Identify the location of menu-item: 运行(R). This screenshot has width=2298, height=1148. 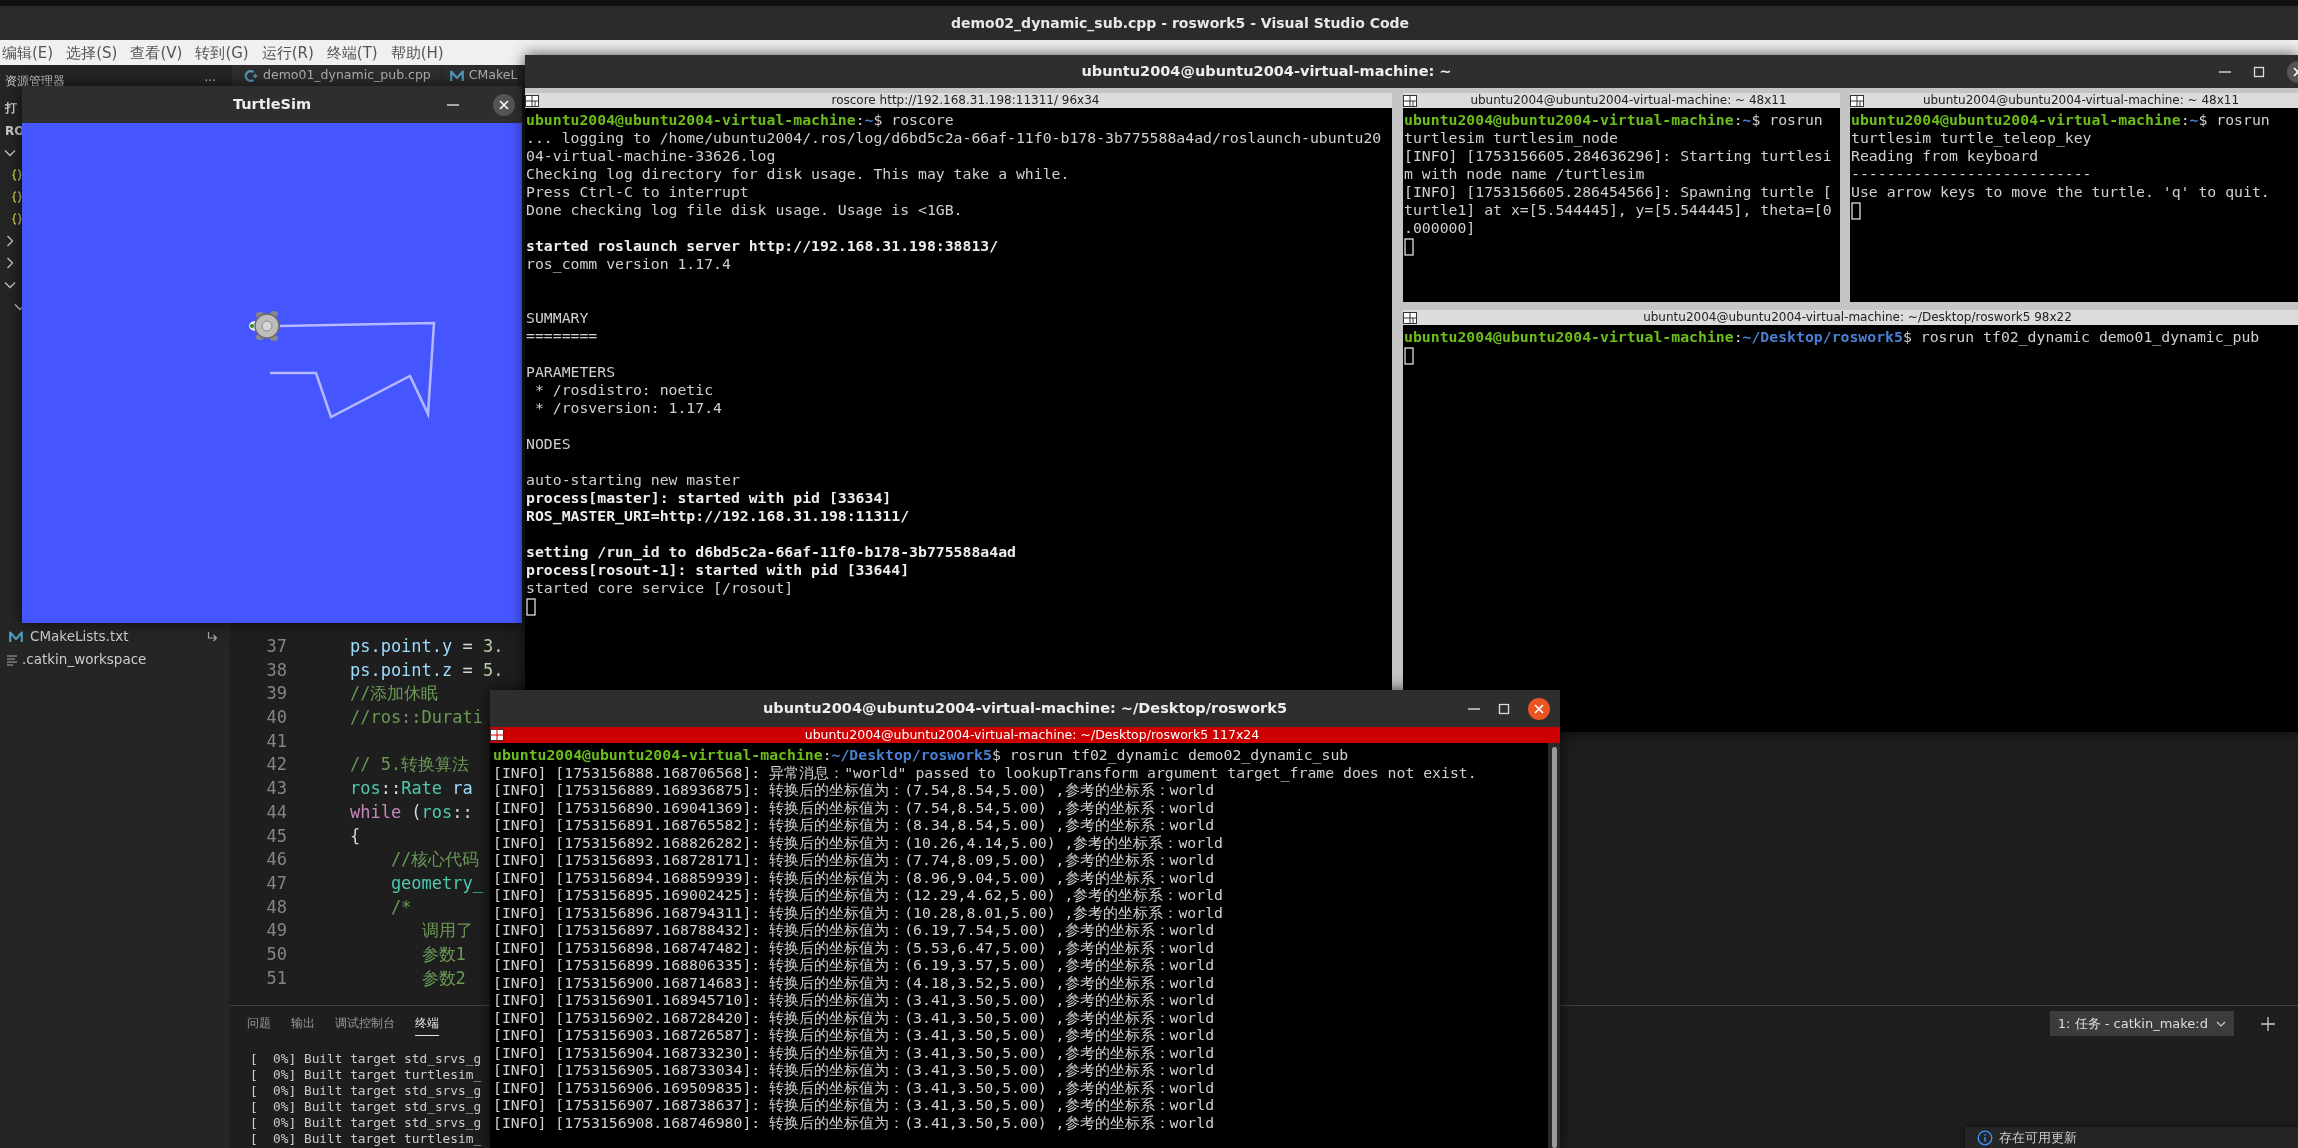
(287, 52).